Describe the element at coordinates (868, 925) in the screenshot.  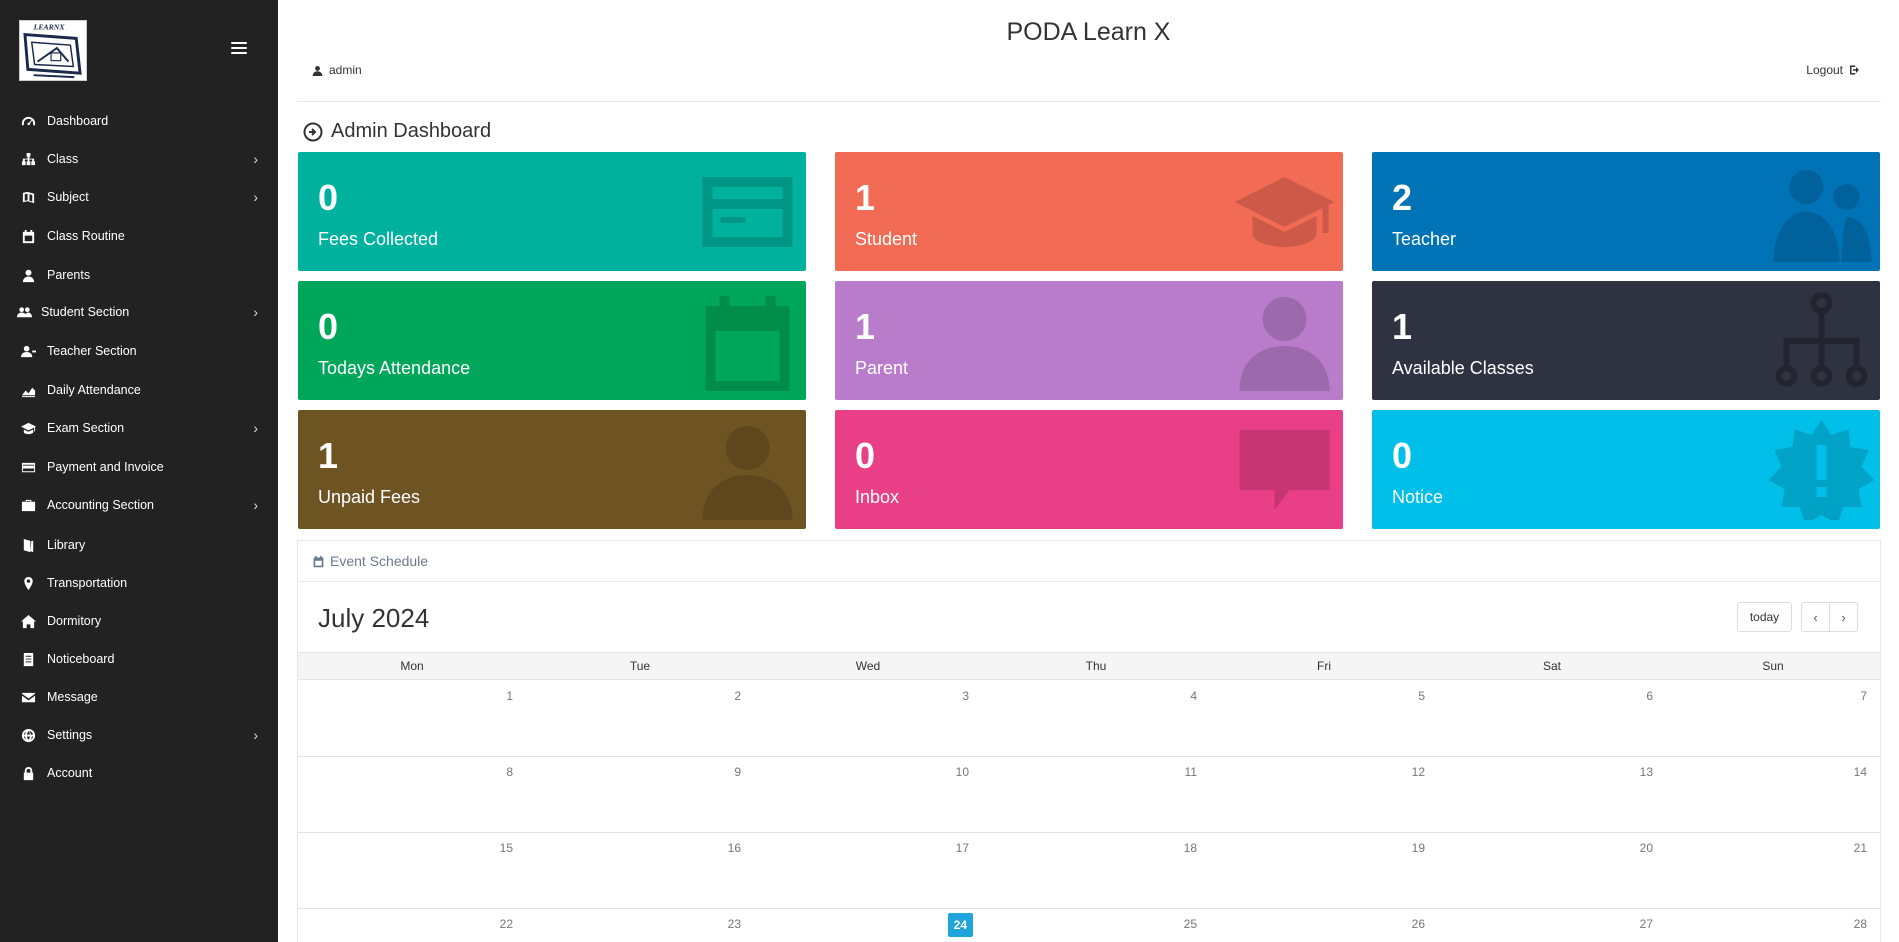
I see `calendar-day-today: 24` at that location.